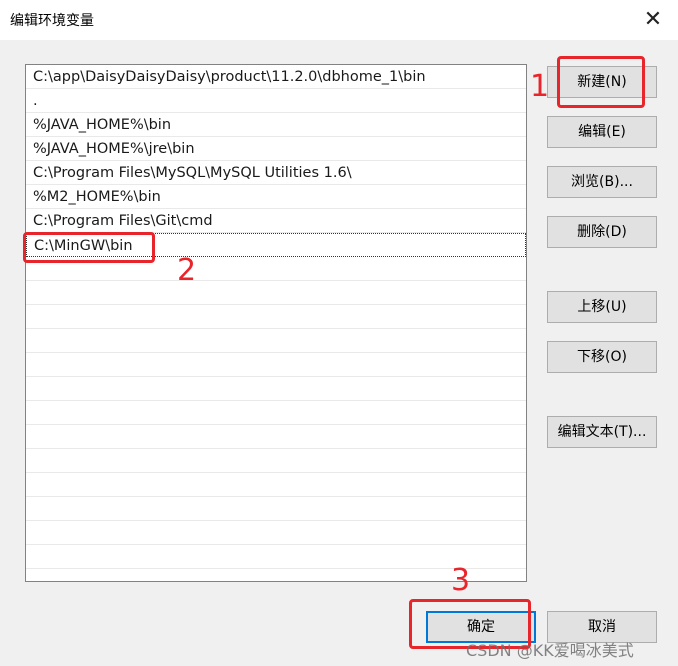  What do you see at coordinates (602, 232) in the screenshot?
I see `delete-button: 删除(D)` at bounding box center [602, 232].